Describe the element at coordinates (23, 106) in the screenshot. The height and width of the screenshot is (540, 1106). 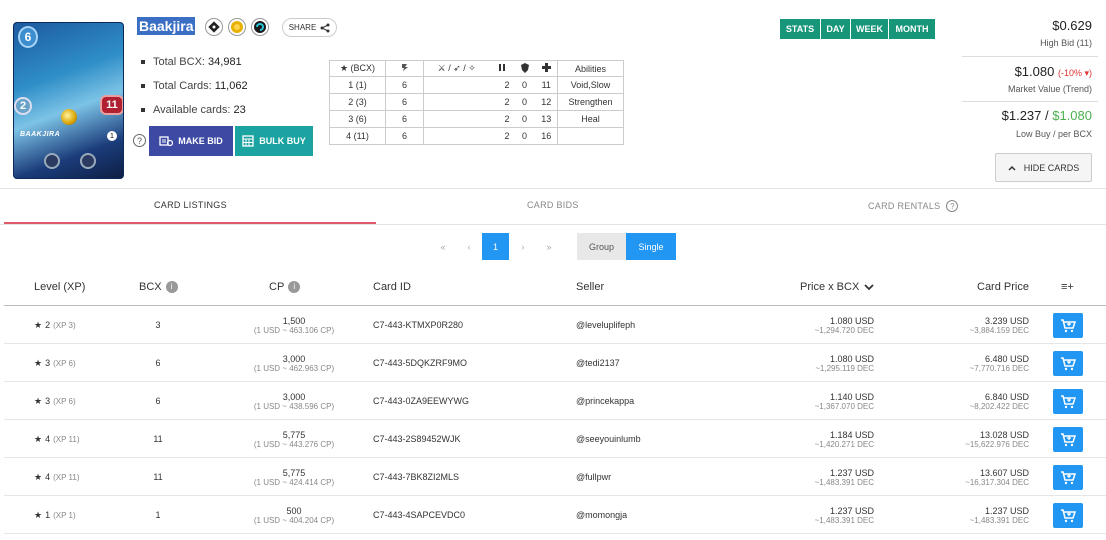
I see `speed-badge: 2` at that location.